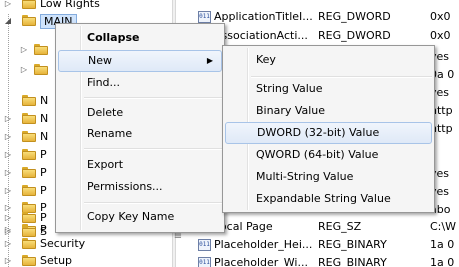 This screenshot has height=267, width=459. What do you see at coordinates (8, 21) in the screenshot?
I see `collapse-arrow-icon: ◢` at bounding box center [8, 21].